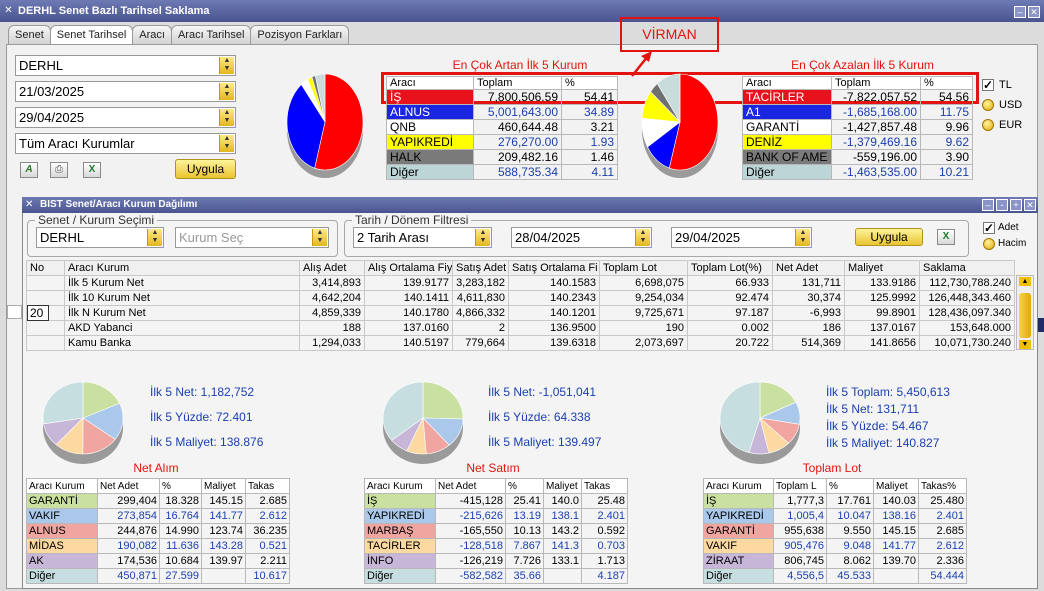 This screenshot has width=1044, height=591. I want to click on eur-radio, so click(988, 125).